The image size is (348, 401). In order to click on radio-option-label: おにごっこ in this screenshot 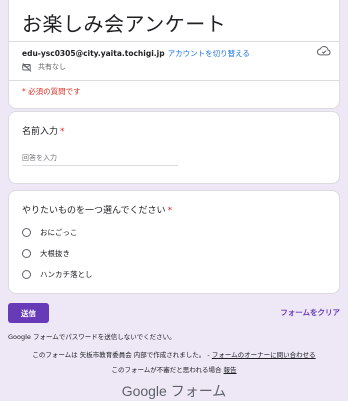, I will do `click(59, 232)`.